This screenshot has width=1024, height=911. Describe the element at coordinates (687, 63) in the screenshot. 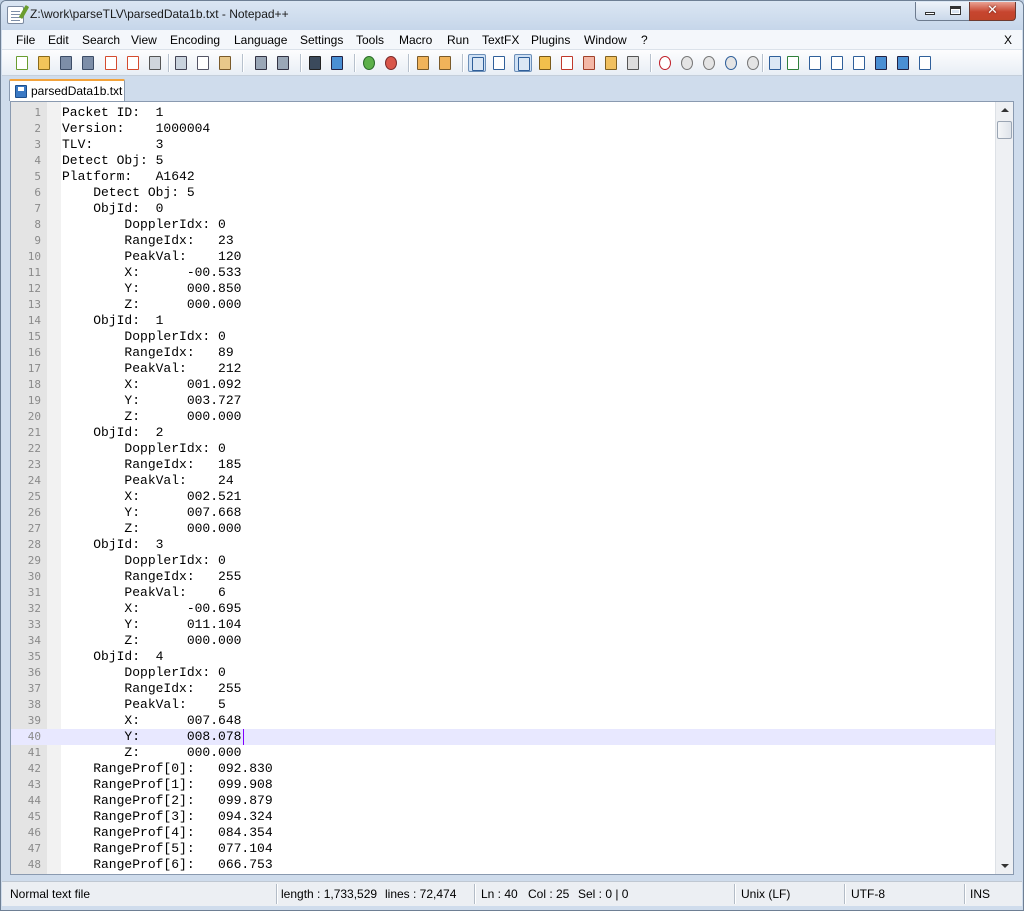

I see `stop-macro-icon` at that location.